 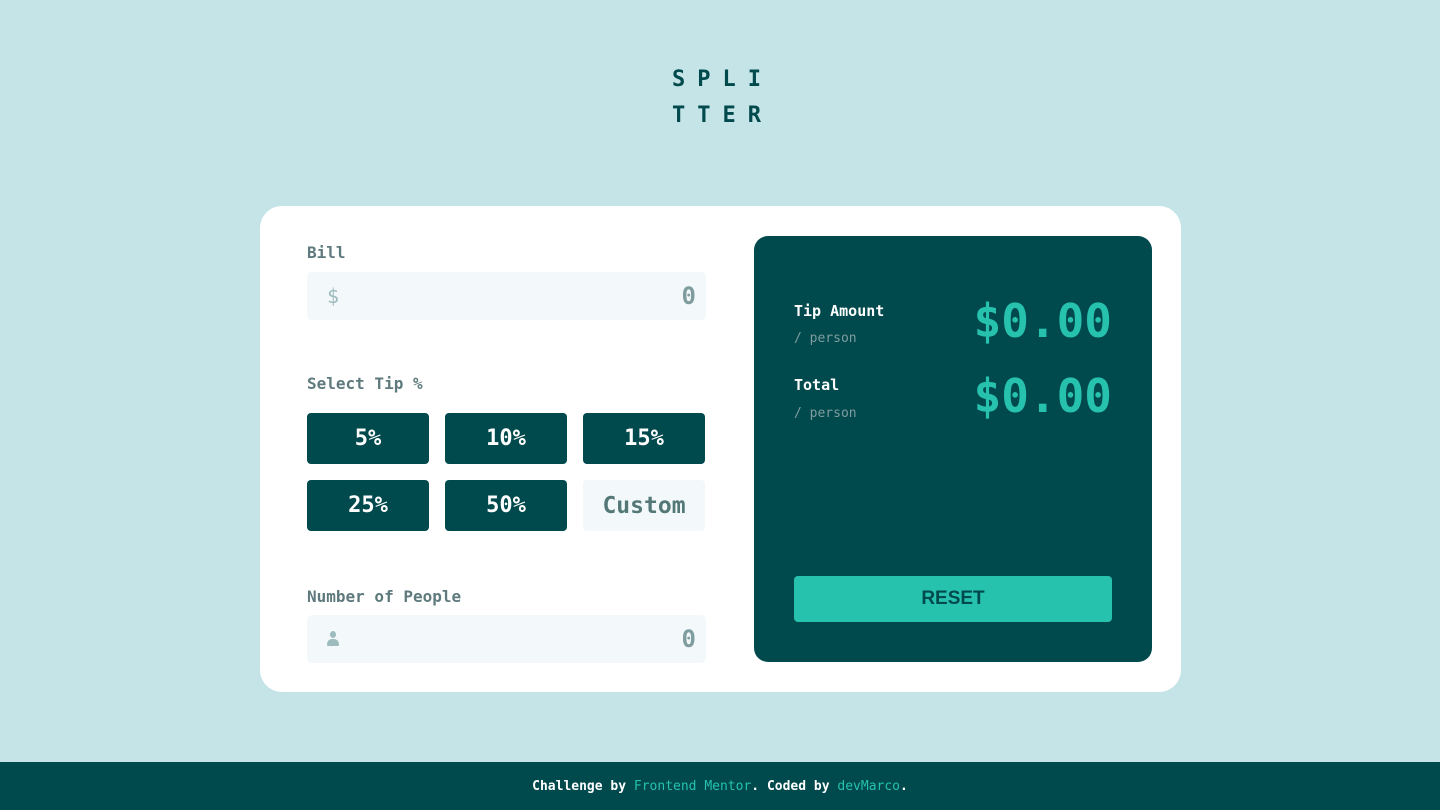 What do you see at coordinates (904, 786) in the screenshot?
I see `footer-suffix: .` at bounding box center [904, 786].